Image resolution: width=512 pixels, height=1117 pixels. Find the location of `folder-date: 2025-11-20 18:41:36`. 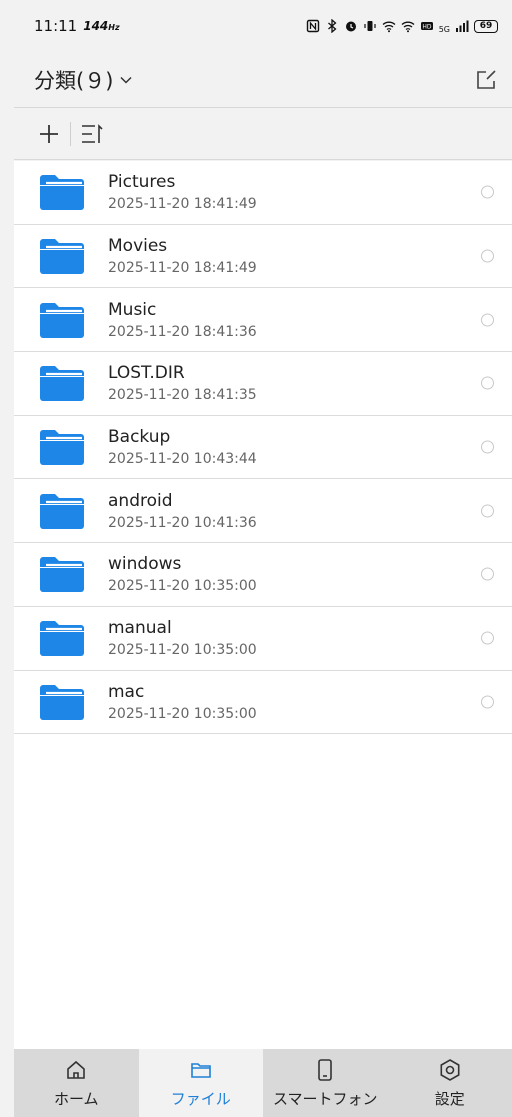

folder-date: 2025-11-20 18:41:36 is located at coordinates (182, 331).